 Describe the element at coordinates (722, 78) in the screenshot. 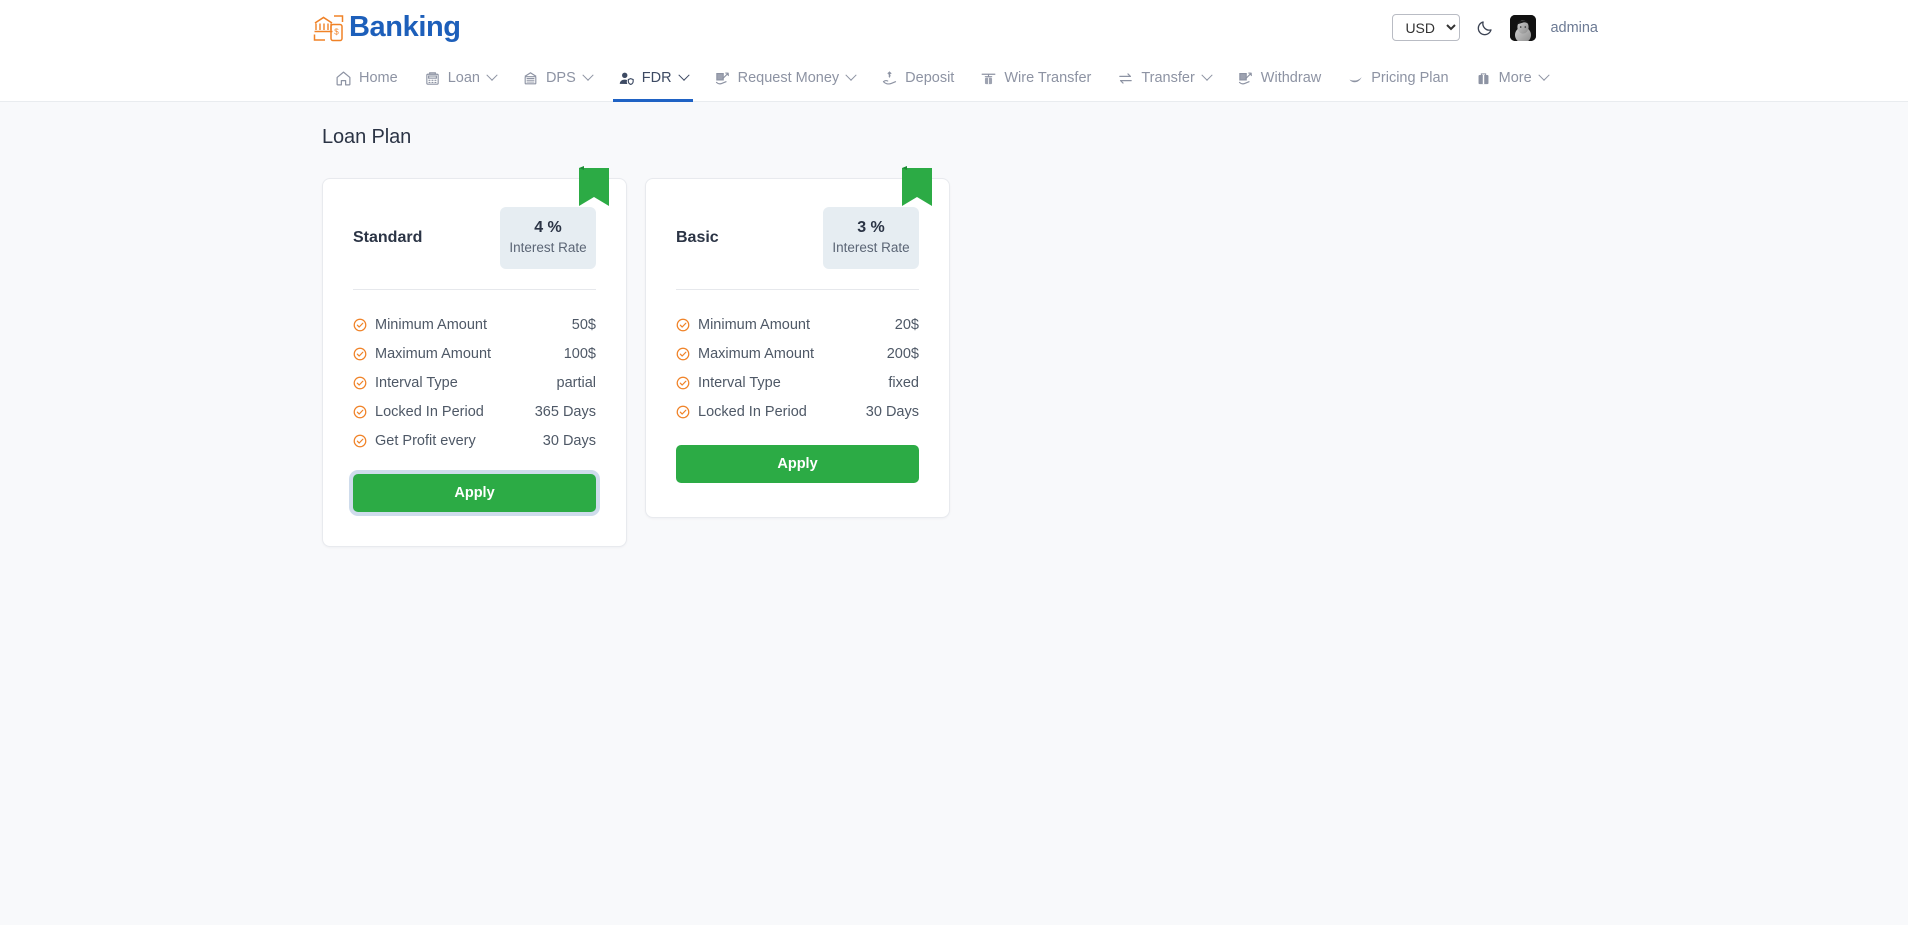

I see `hand-request-icon` at that location.